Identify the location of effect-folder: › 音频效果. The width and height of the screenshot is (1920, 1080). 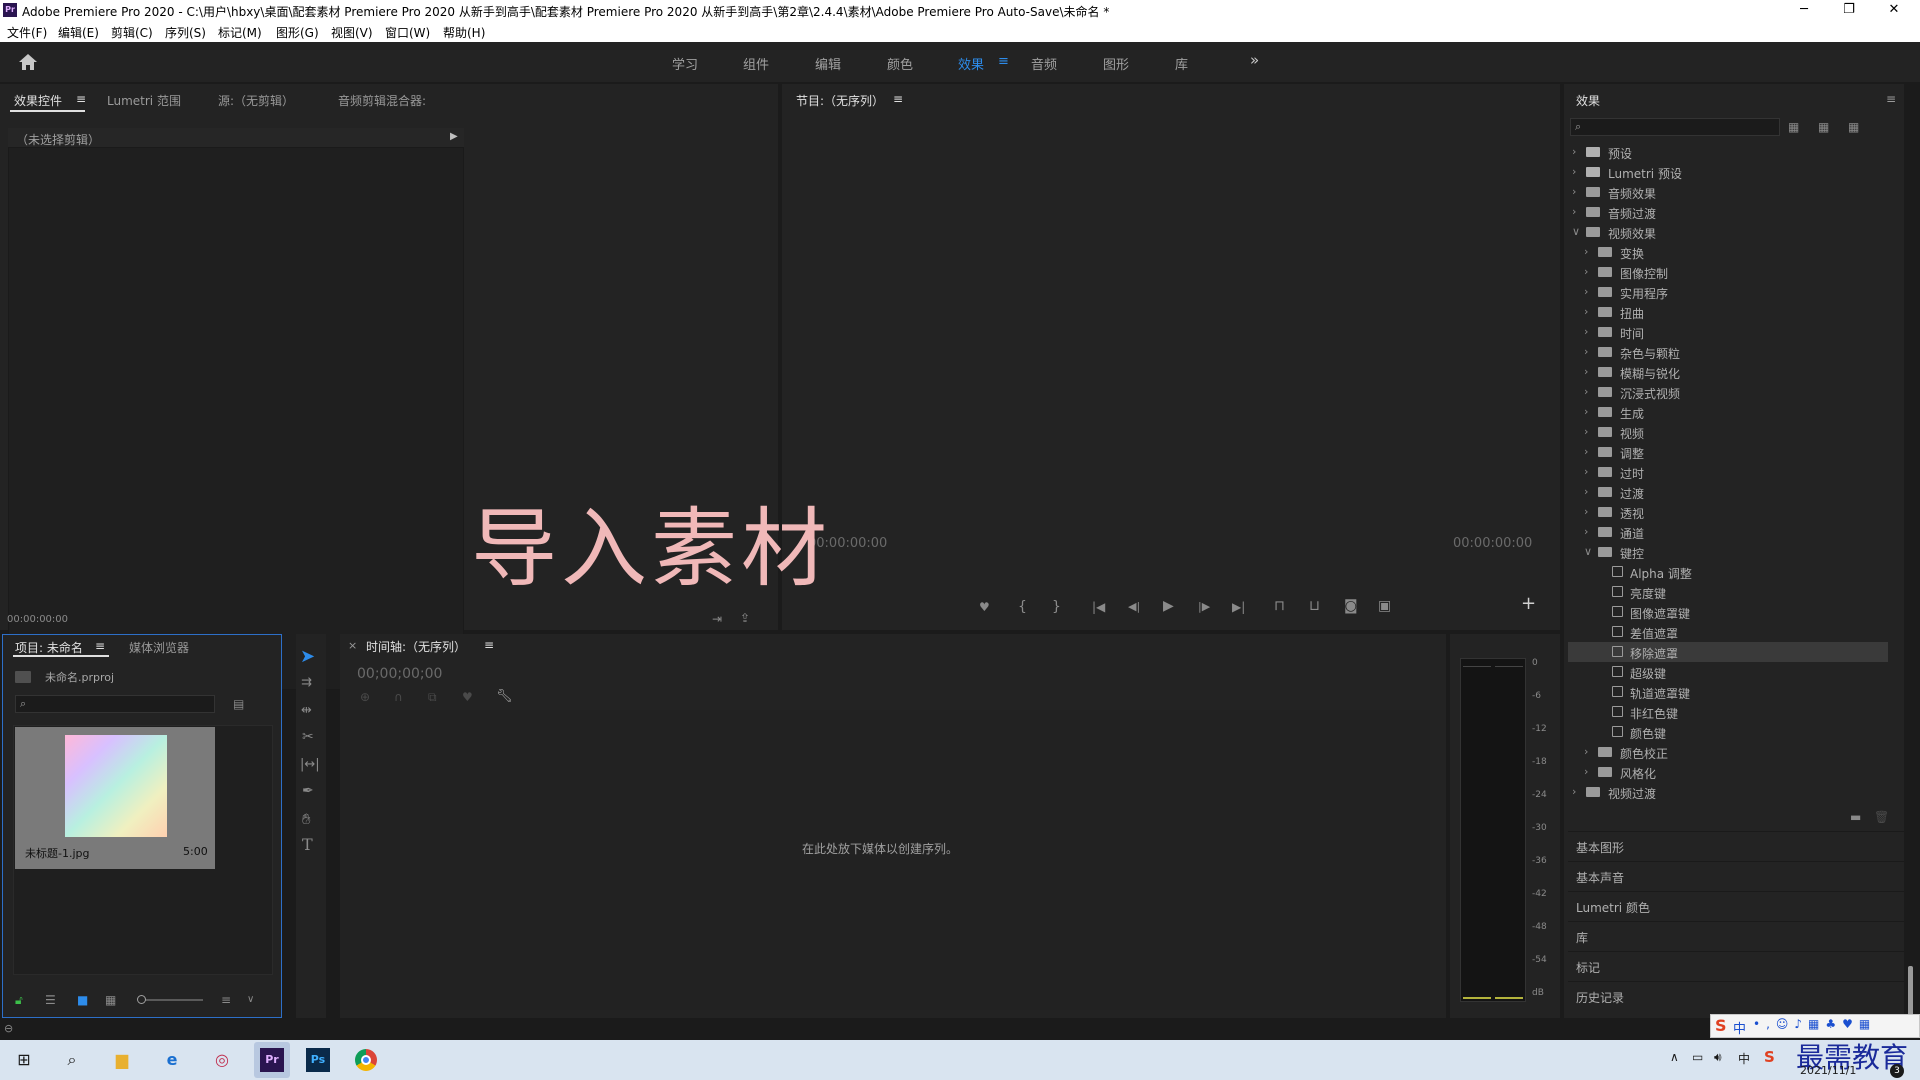
(1728, 192).